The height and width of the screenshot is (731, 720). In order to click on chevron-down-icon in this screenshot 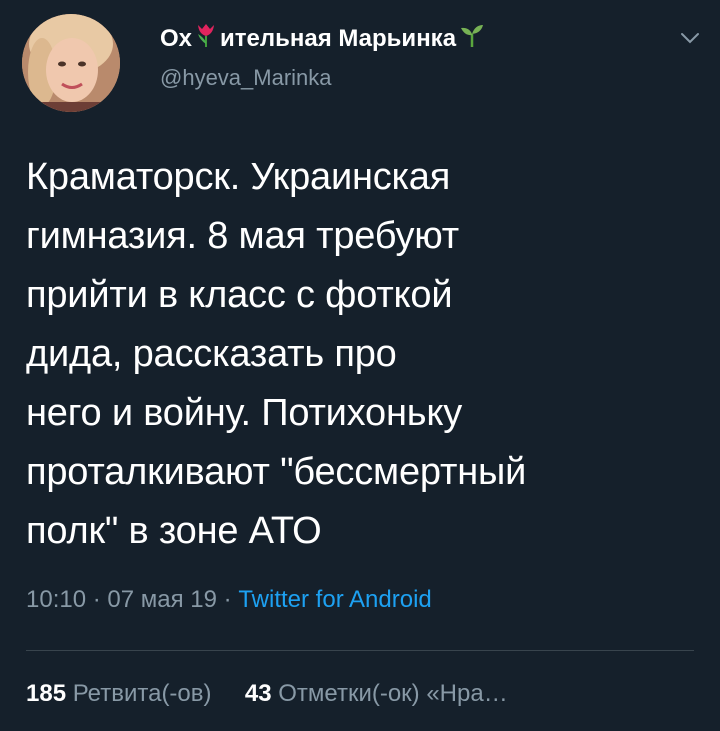, I will do `click(690, 38)`.